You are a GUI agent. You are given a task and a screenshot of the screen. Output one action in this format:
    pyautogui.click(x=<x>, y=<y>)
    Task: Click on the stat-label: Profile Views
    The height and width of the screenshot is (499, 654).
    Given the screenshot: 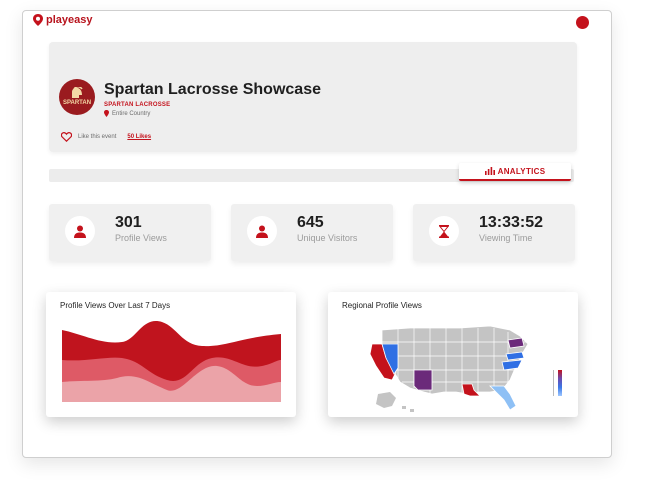 What is the action you would take?
    pyautogui.click(x=141, y=238)
    